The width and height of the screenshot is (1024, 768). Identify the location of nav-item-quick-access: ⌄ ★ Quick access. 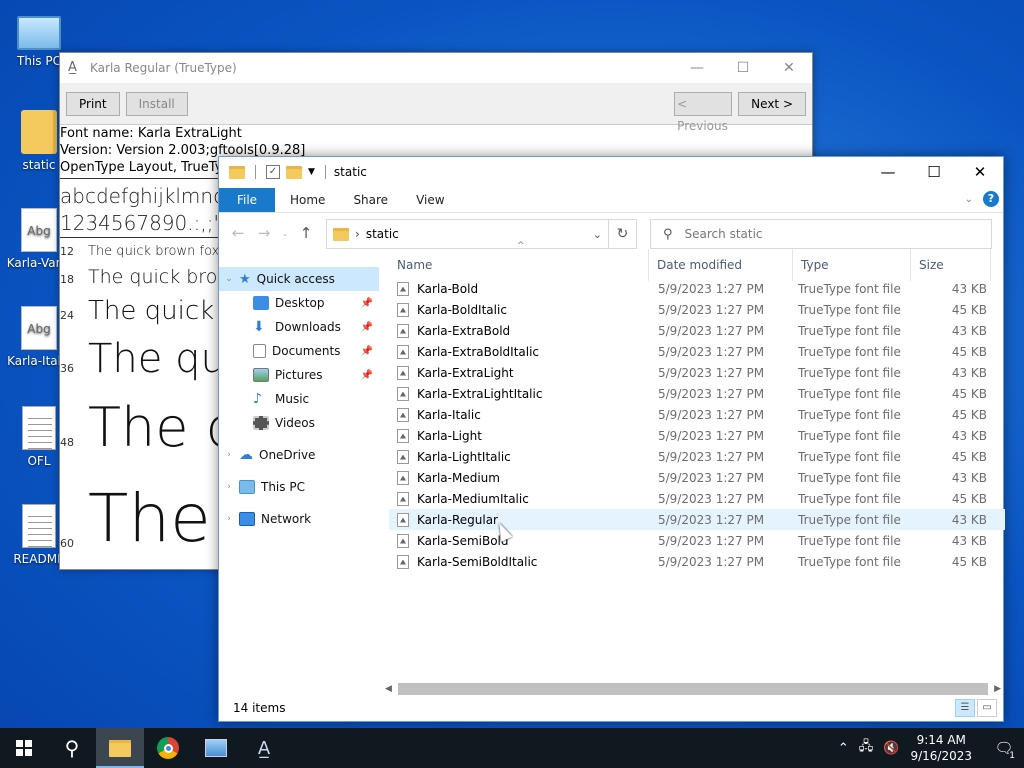
(299, 279).